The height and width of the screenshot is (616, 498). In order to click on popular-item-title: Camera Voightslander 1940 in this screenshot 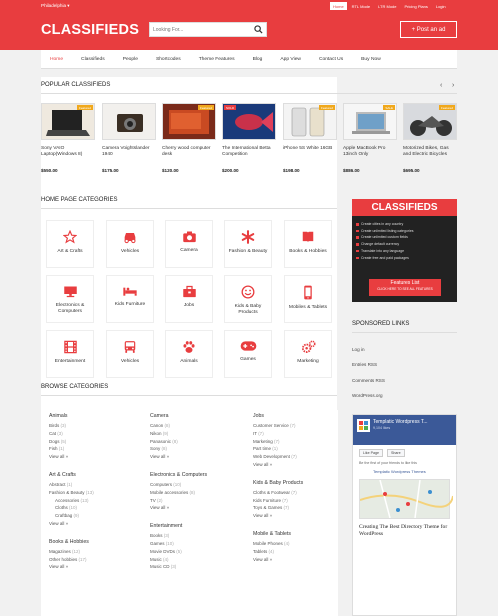, I will do `click(129, 155)`.